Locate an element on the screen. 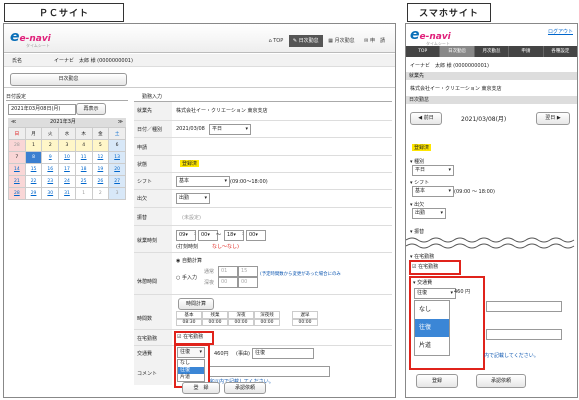 The height and width of the screenshot is (400, 579). break-late-min: 00 is located at coordinates (248, 282).